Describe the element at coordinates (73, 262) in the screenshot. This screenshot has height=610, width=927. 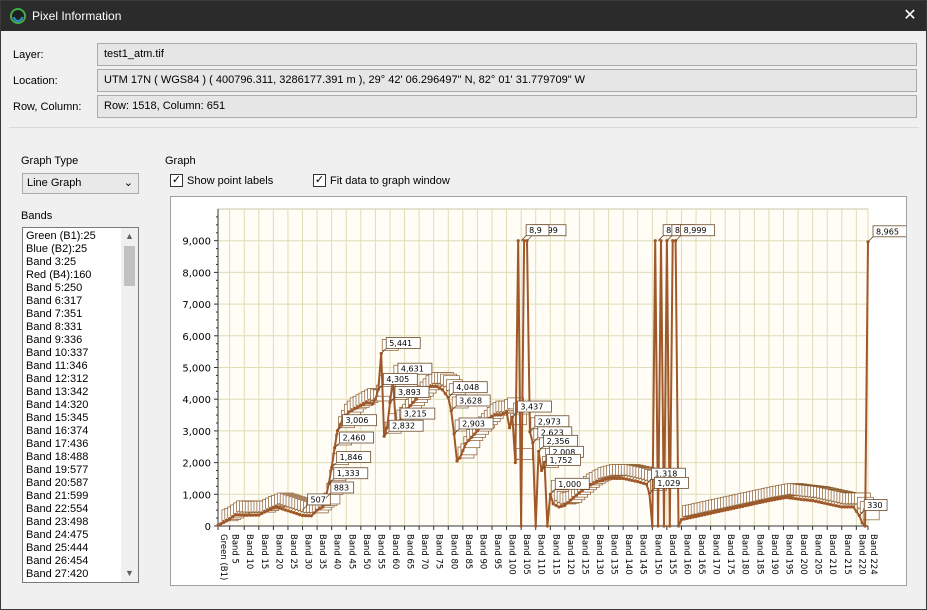
I see `band-list-item: Band 3:25` at that location.